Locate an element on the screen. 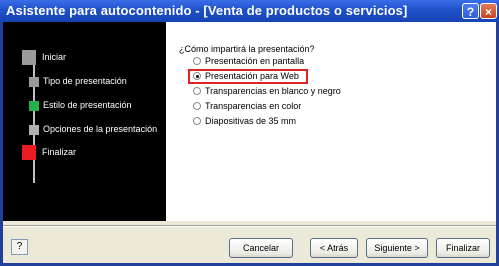 The height and width of the screenshot is (266, 499). help-icon: ? is located at coordinates (19, 247).